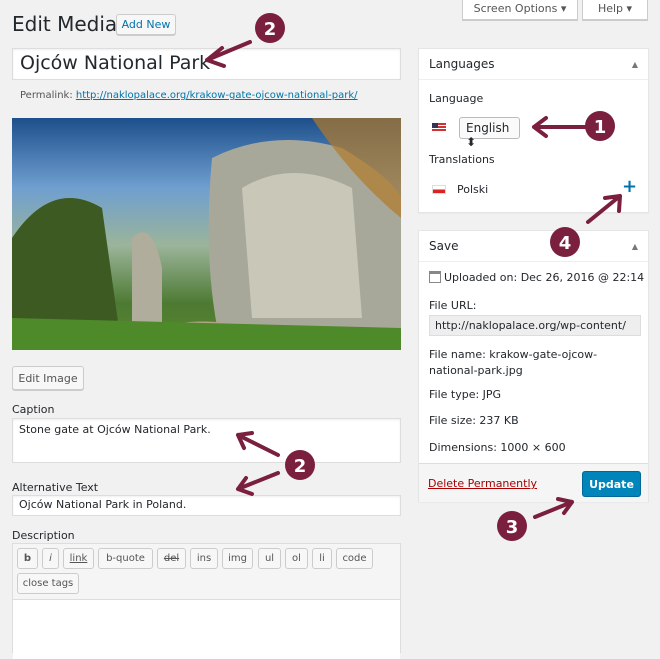 This screenshot has height=659, width=660. What do you see at coordinates (300, 466) in the screenshot?
I see `annotation-2b: 2` at bounding box center [300, 466].